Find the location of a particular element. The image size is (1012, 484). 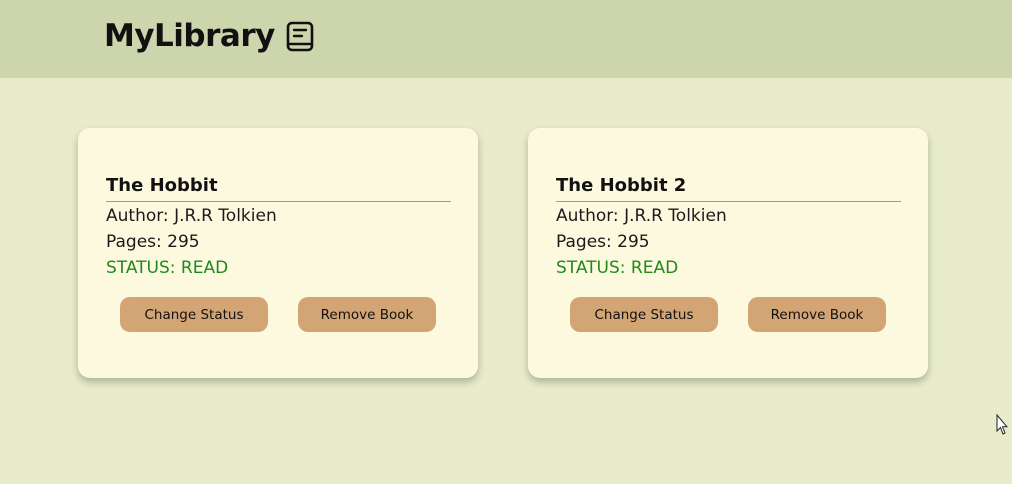

mouse-cursor-icon is located at coordinates (1002, 424).